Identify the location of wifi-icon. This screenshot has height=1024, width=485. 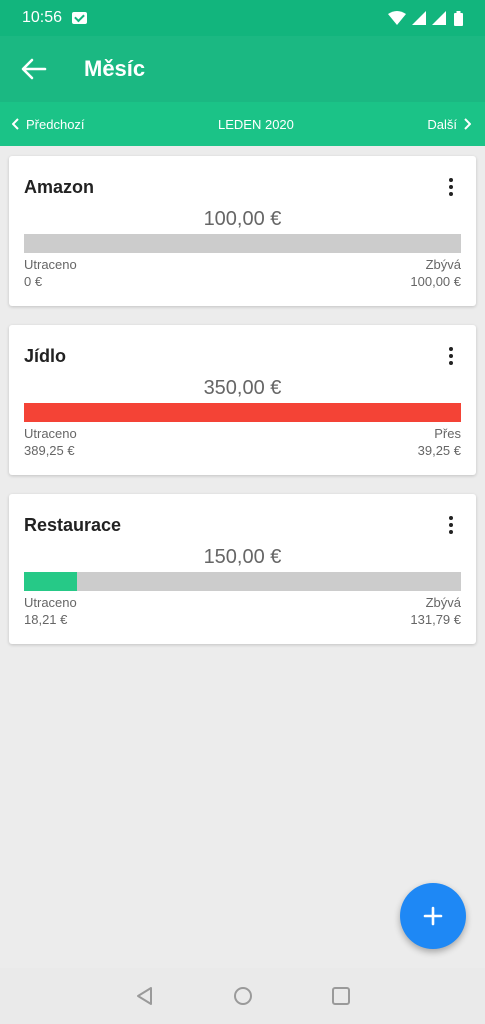
(397, 18).